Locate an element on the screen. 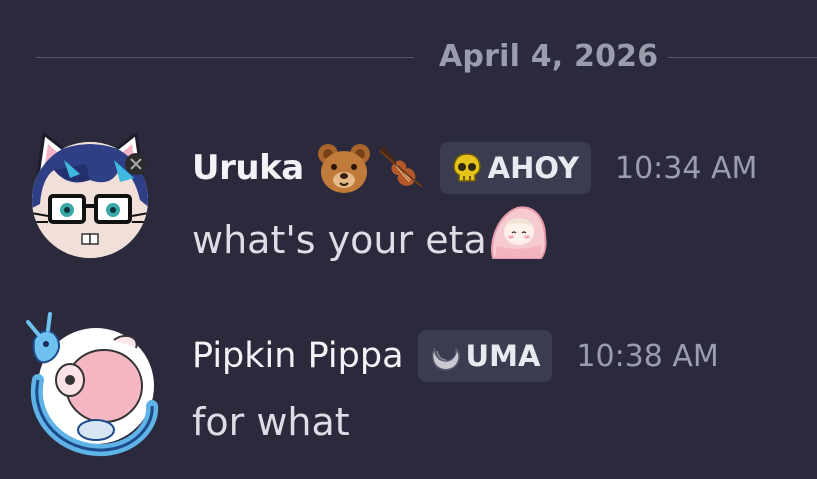 Image resolution: width=817 pixels, height=479 pixels. user-avatar-uruka is located at coordinates (90, 196).